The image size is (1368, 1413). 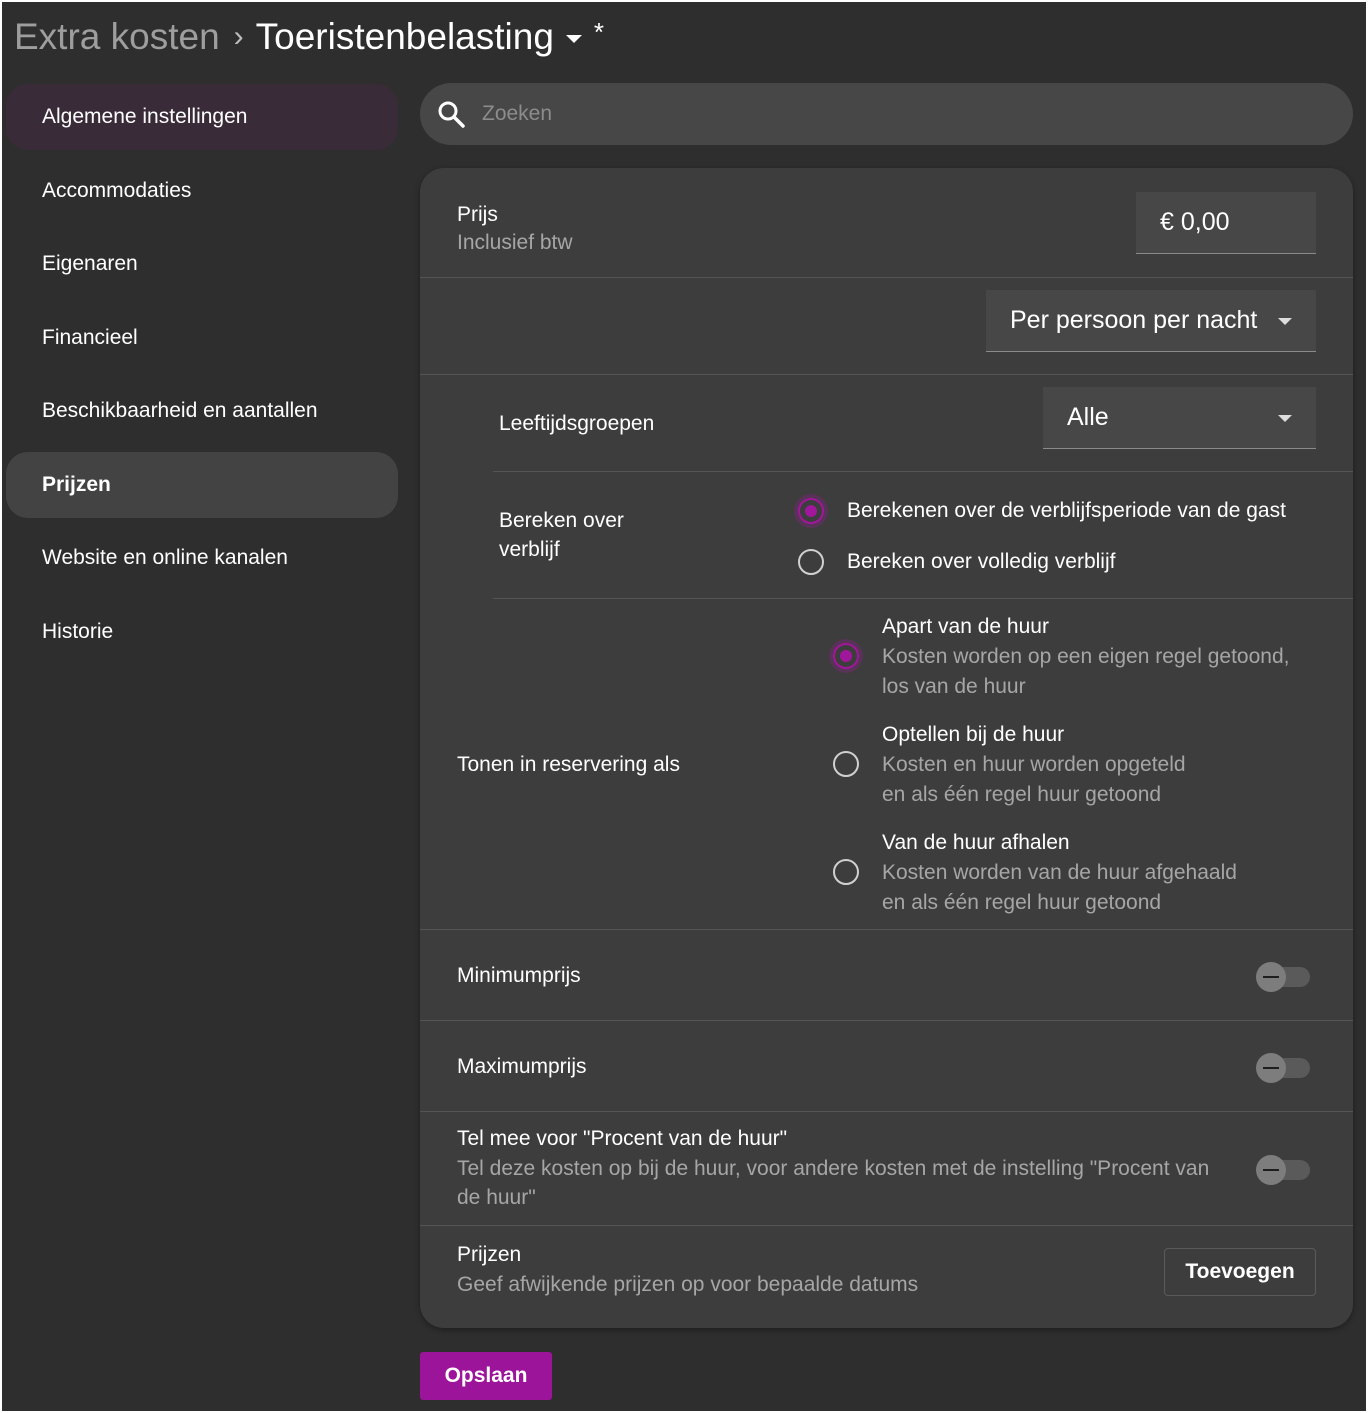 I want to click on price-label: Prijs, so click(x=477, y=214).